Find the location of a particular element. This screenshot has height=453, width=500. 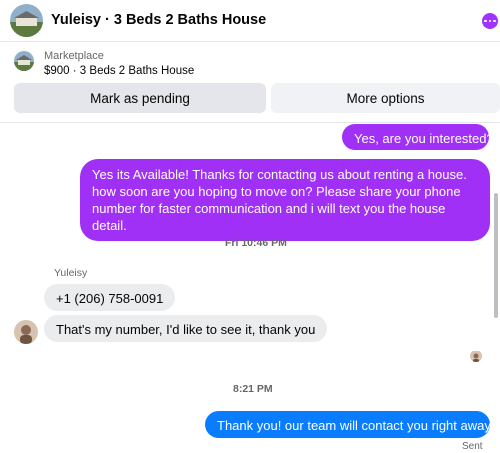

sender-name: Yuleisy is located at coordinates (71, 273).